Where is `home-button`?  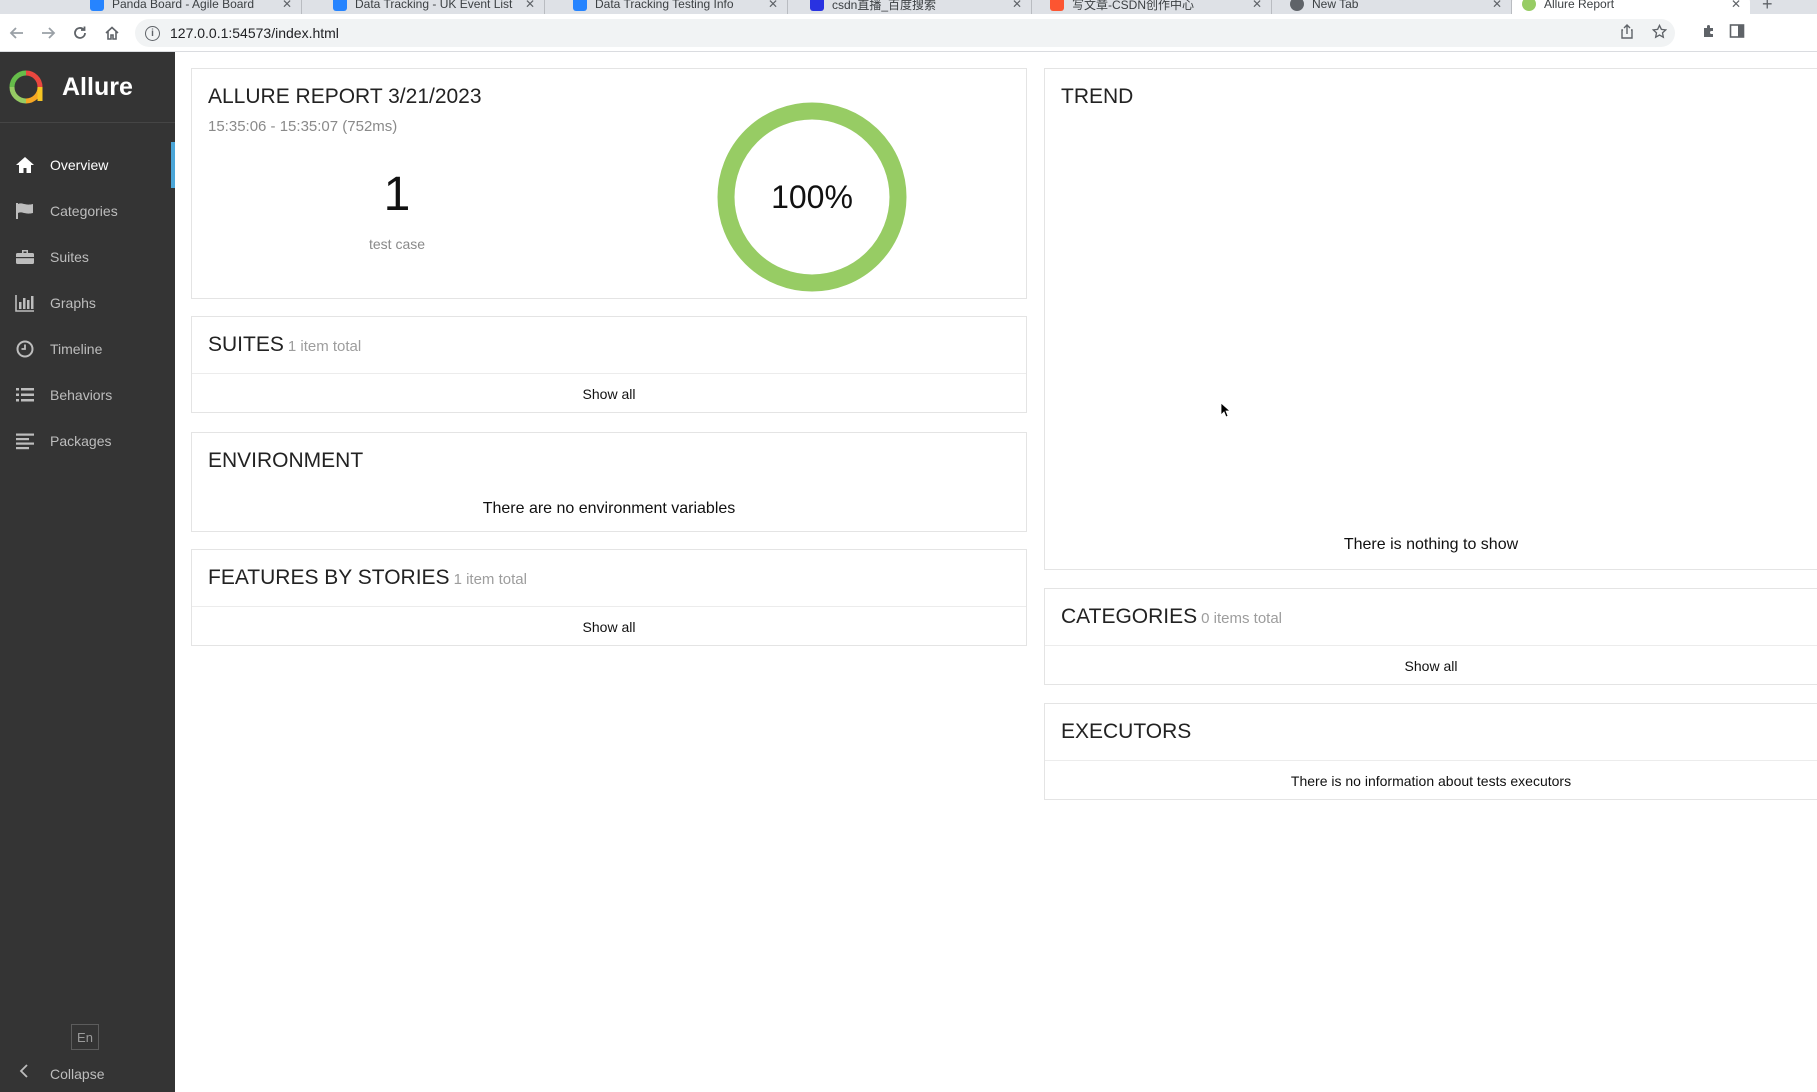 home-button is located at coordinates (112, 33).